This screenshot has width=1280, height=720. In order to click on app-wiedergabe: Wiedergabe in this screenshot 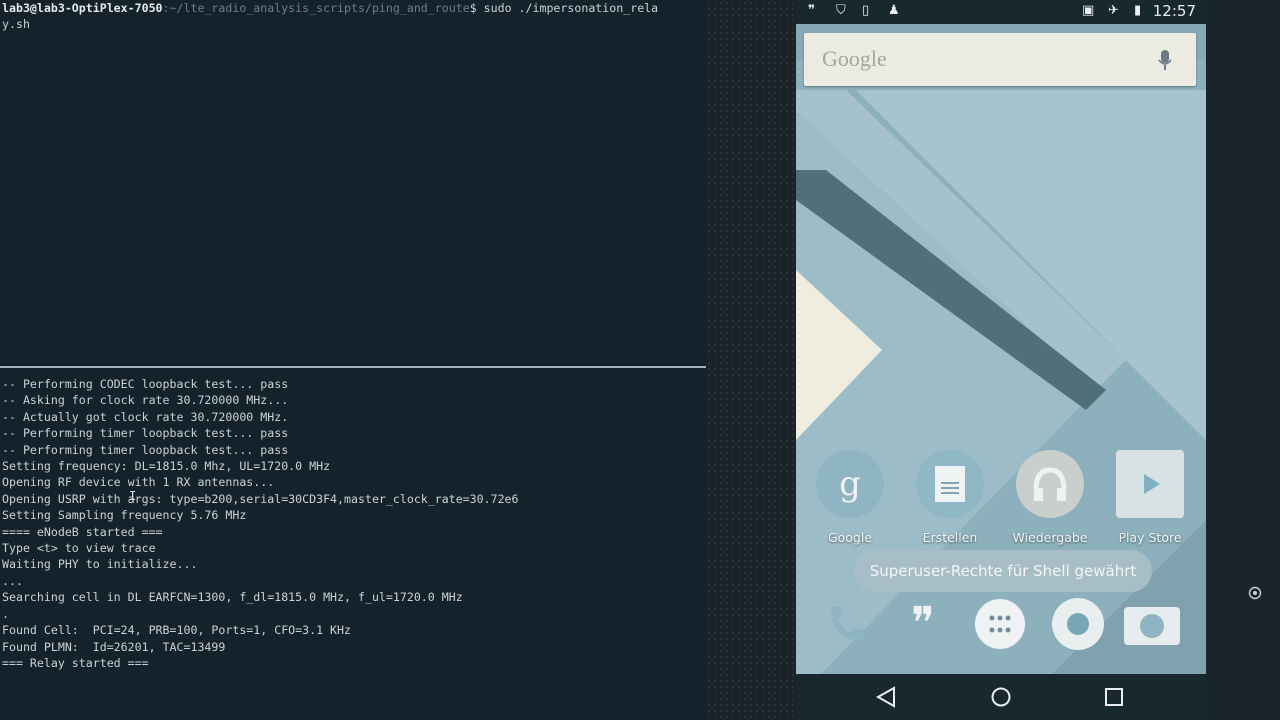, I will do `click(1050, 497)`.